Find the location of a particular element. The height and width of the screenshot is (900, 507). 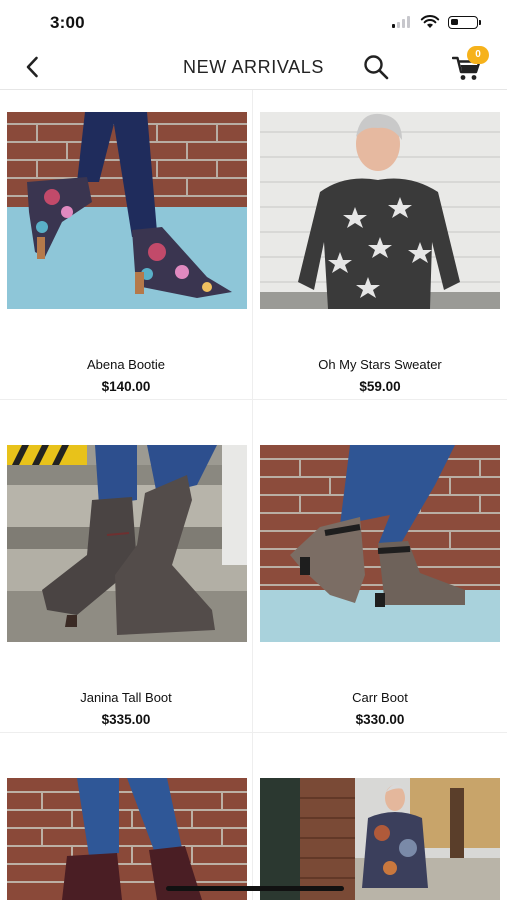

cellular-signal-icon is located at coordinates (402, 22).